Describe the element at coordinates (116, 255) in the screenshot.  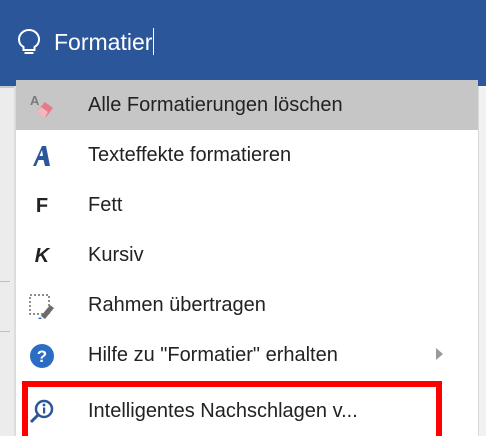
I see `menu-item-label: Kursiv` at that location.